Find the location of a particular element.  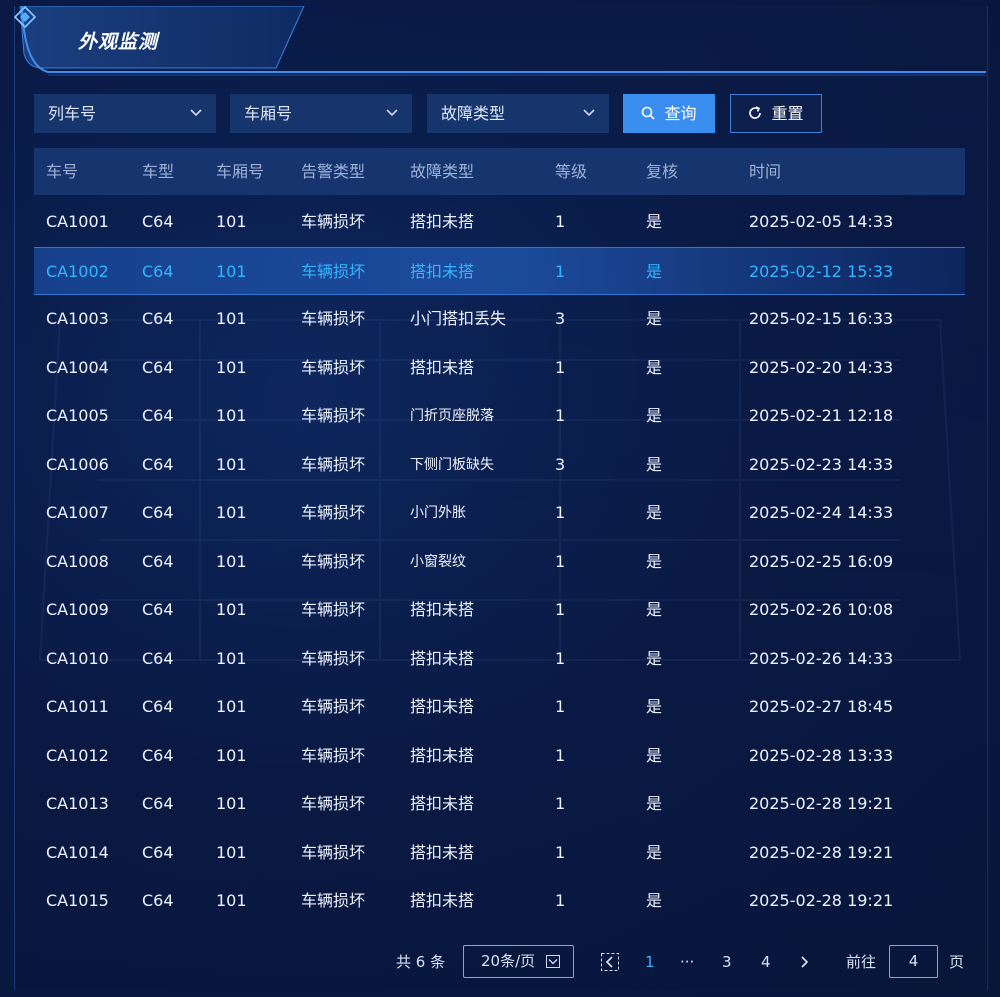

table-row: CA1011 C64 101 车辆损坏 搭扣未搭 1 是 2025-02-27 18:45 is located at coordinates (499, 707).